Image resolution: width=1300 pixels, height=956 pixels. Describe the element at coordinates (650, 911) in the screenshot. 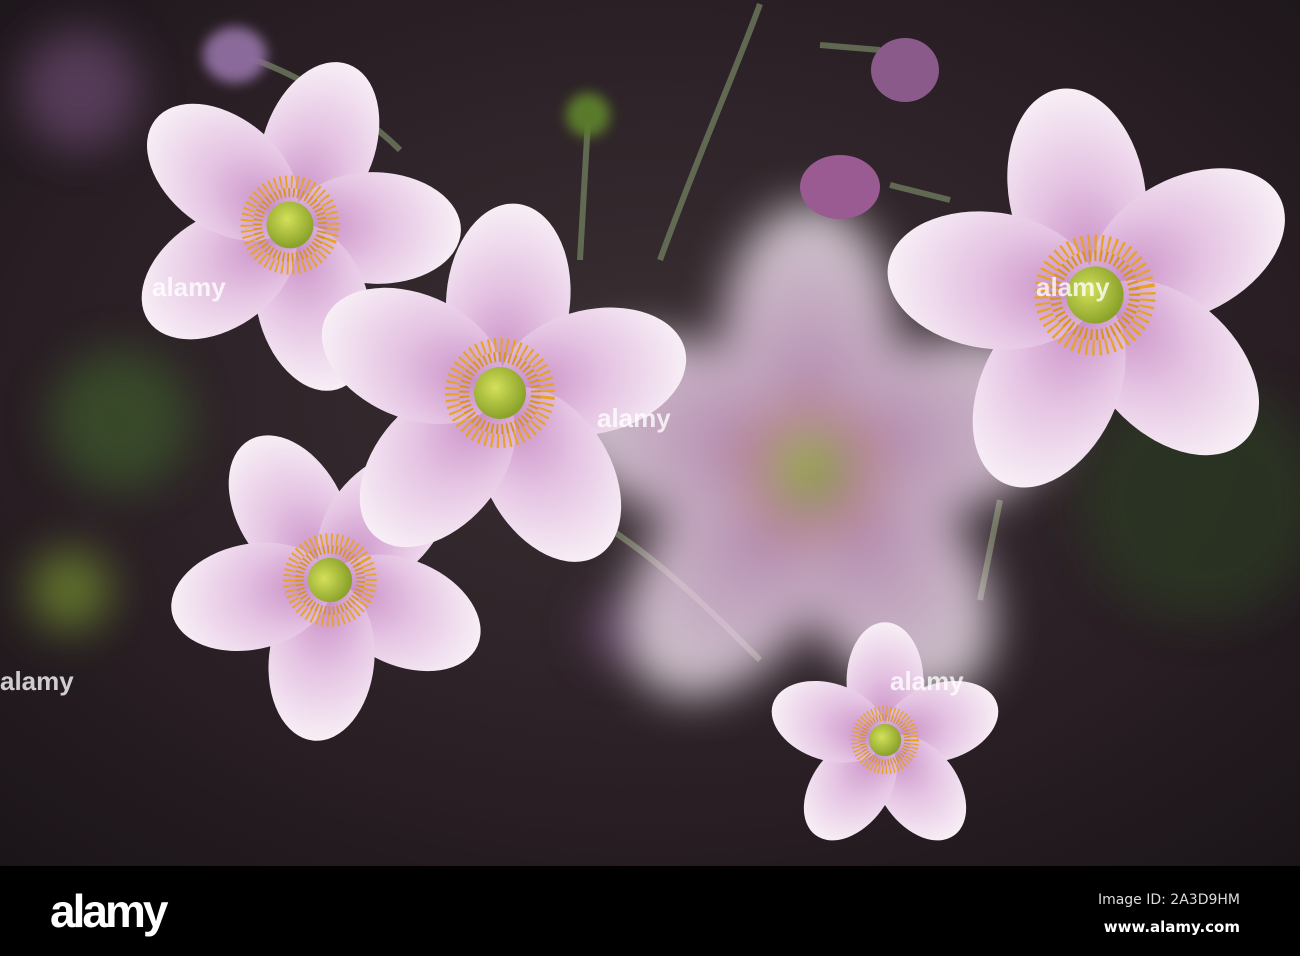

I see `watermark-footer: alamy Image ID: 2A3D9HM www.alamy.com` at that location.